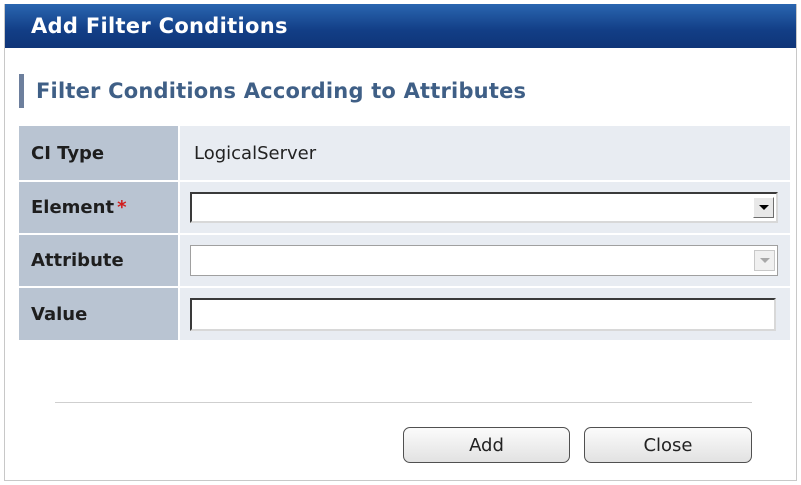 The width and height of the screenshot is (801, 485). I want to click on ci-type-value: LogicalServer, so click(255, 153).